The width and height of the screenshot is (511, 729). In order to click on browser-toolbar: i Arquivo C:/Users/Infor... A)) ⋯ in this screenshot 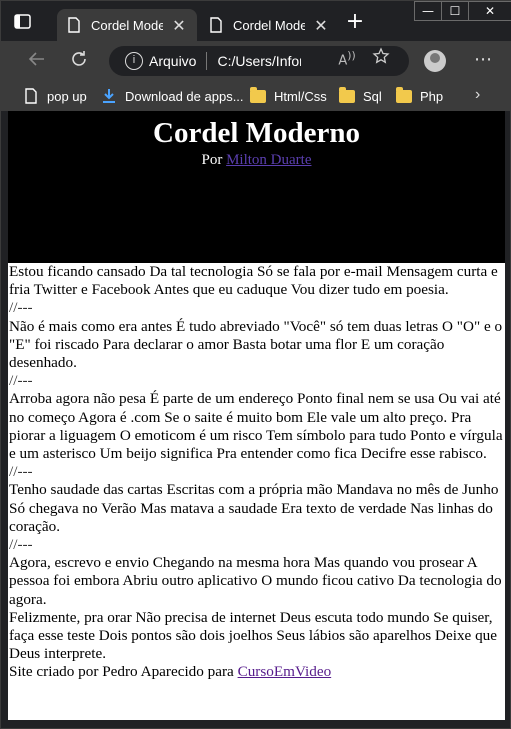, I will do `click(256, 61)`.